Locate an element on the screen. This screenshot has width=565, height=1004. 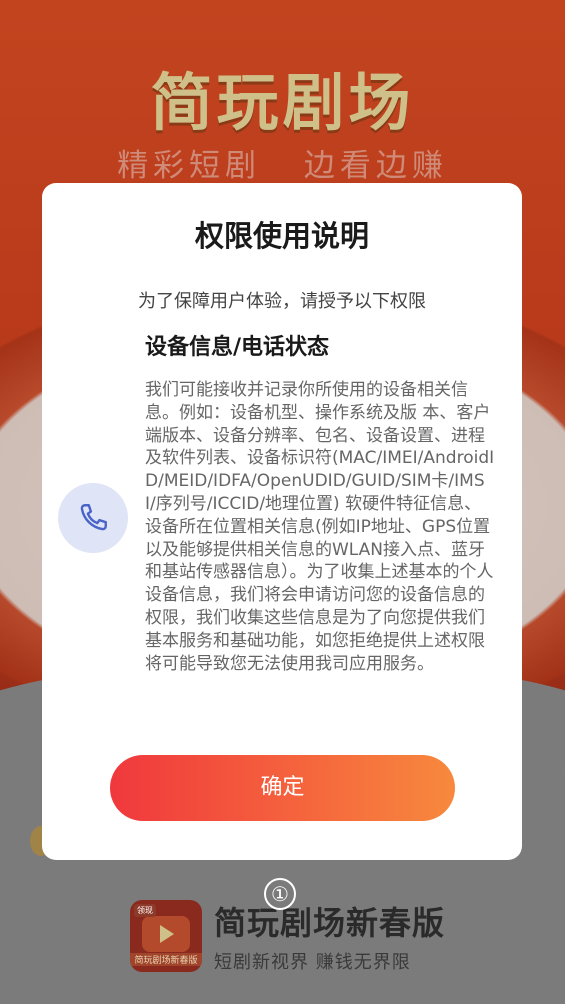
confirm-button: 确定 is located at coordinates (282, 788).